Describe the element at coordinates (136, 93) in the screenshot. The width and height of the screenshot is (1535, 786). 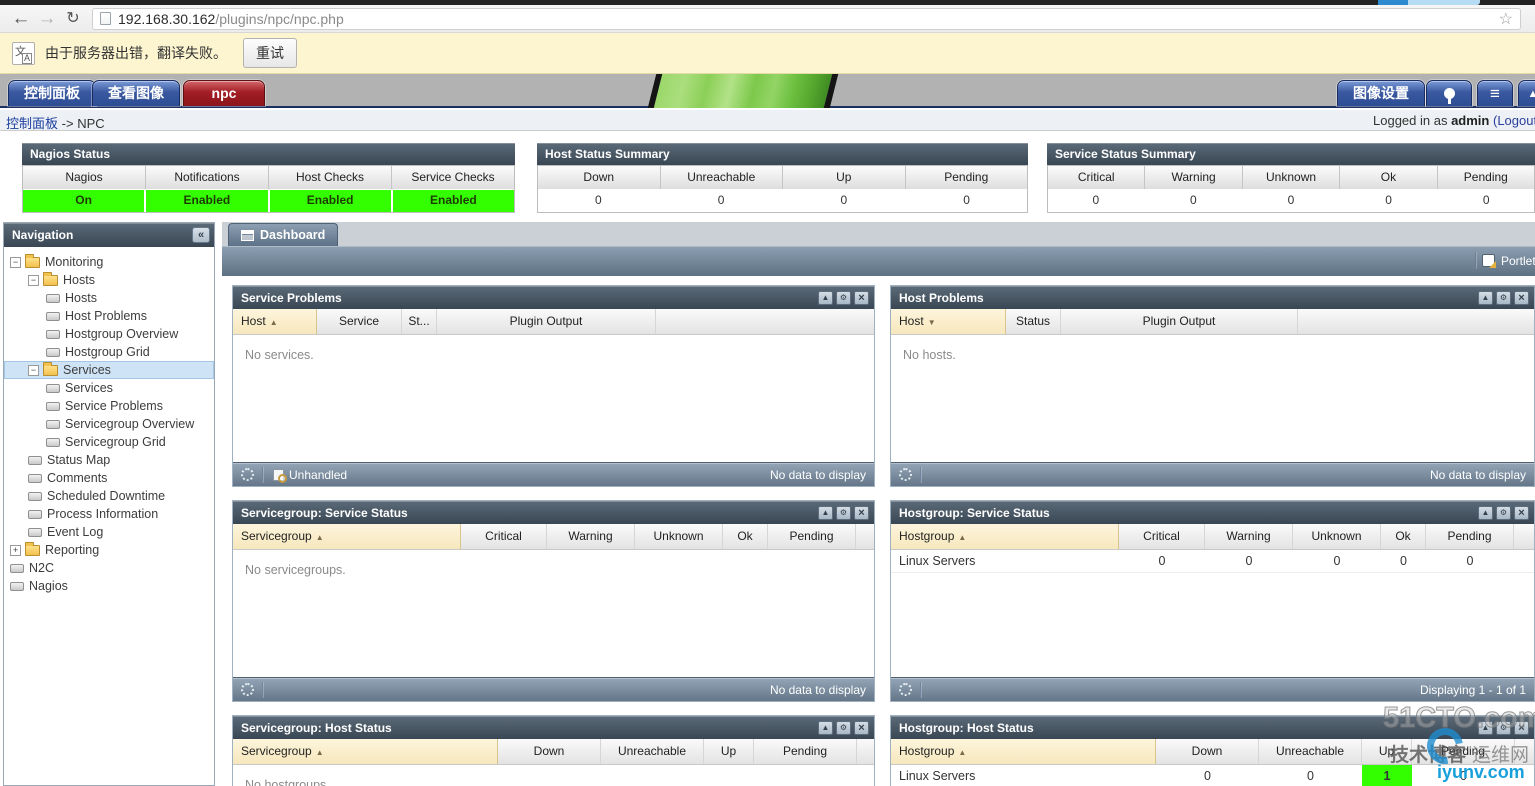
I see `tab-graphs: 查看图像` at that location.